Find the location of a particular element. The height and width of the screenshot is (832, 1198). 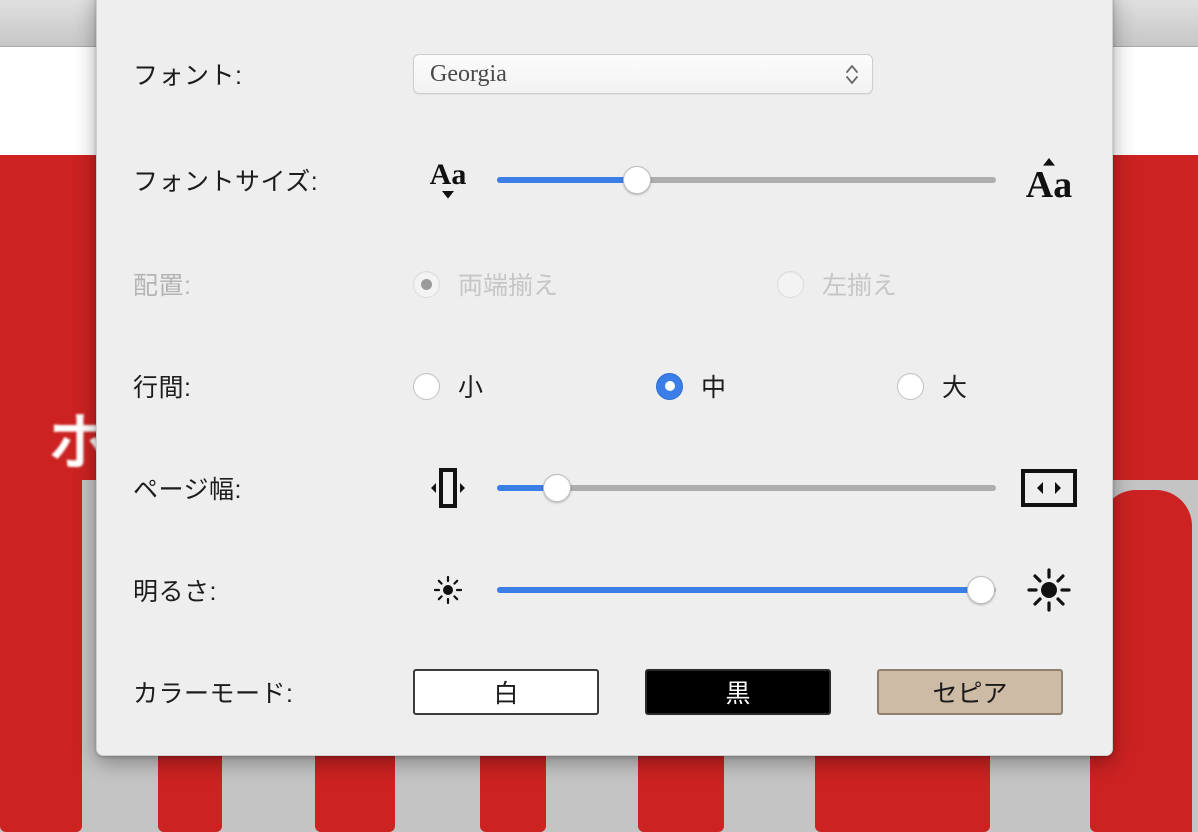

book-rounded-block is located at coordinates (1146, 661).